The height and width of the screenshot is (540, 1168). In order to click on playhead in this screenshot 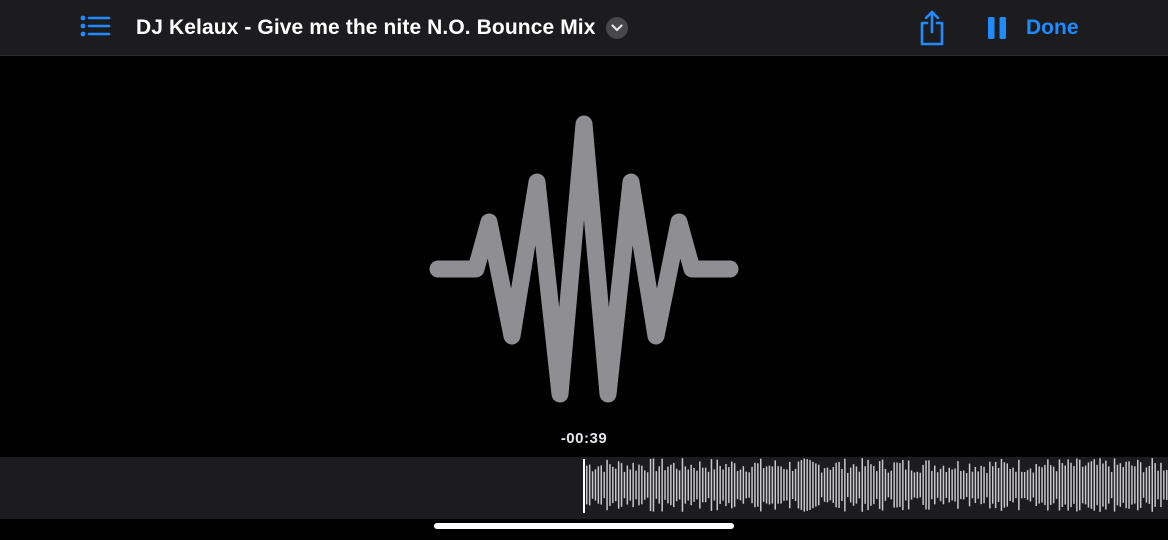, I will do `click(584, 486)`.